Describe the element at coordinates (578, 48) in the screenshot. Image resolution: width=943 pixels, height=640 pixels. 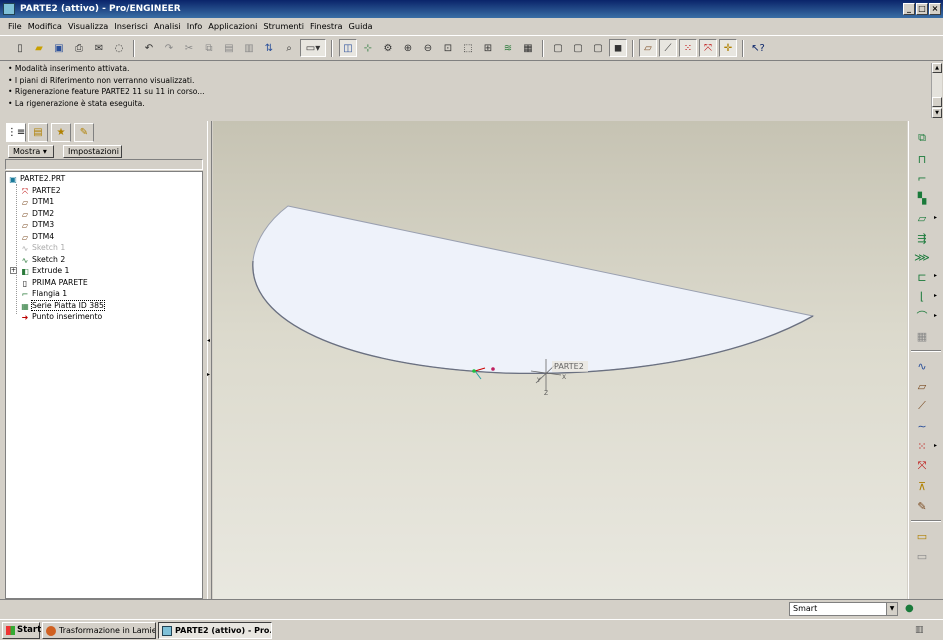
I see `hidden-line-icon: ▢` at that location.